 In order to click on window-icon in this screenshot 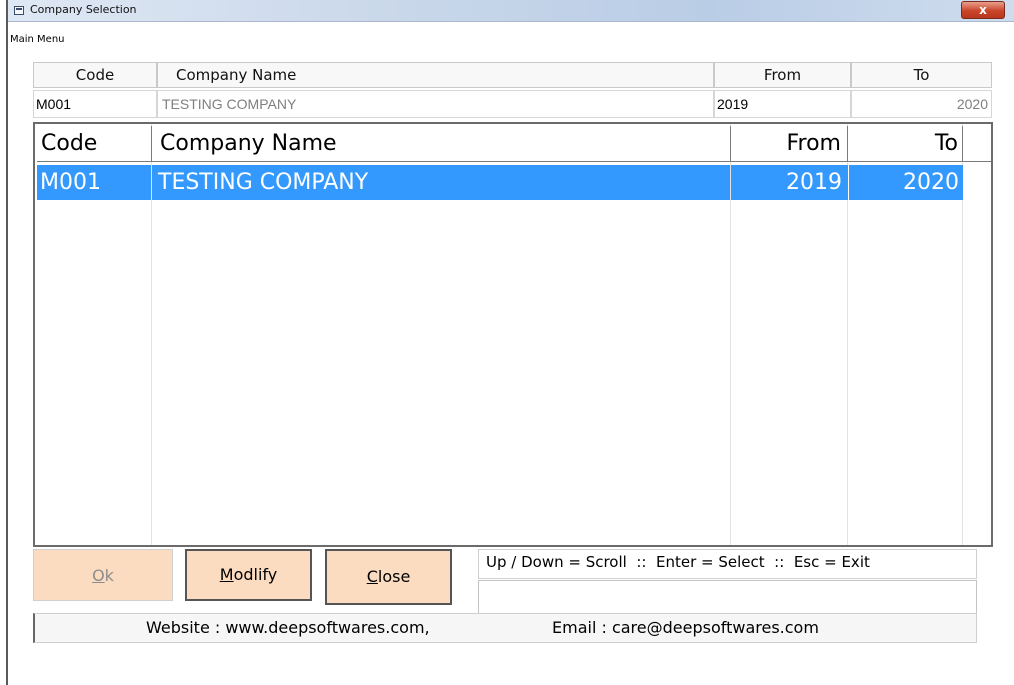, I will do `click(19, 10)`.